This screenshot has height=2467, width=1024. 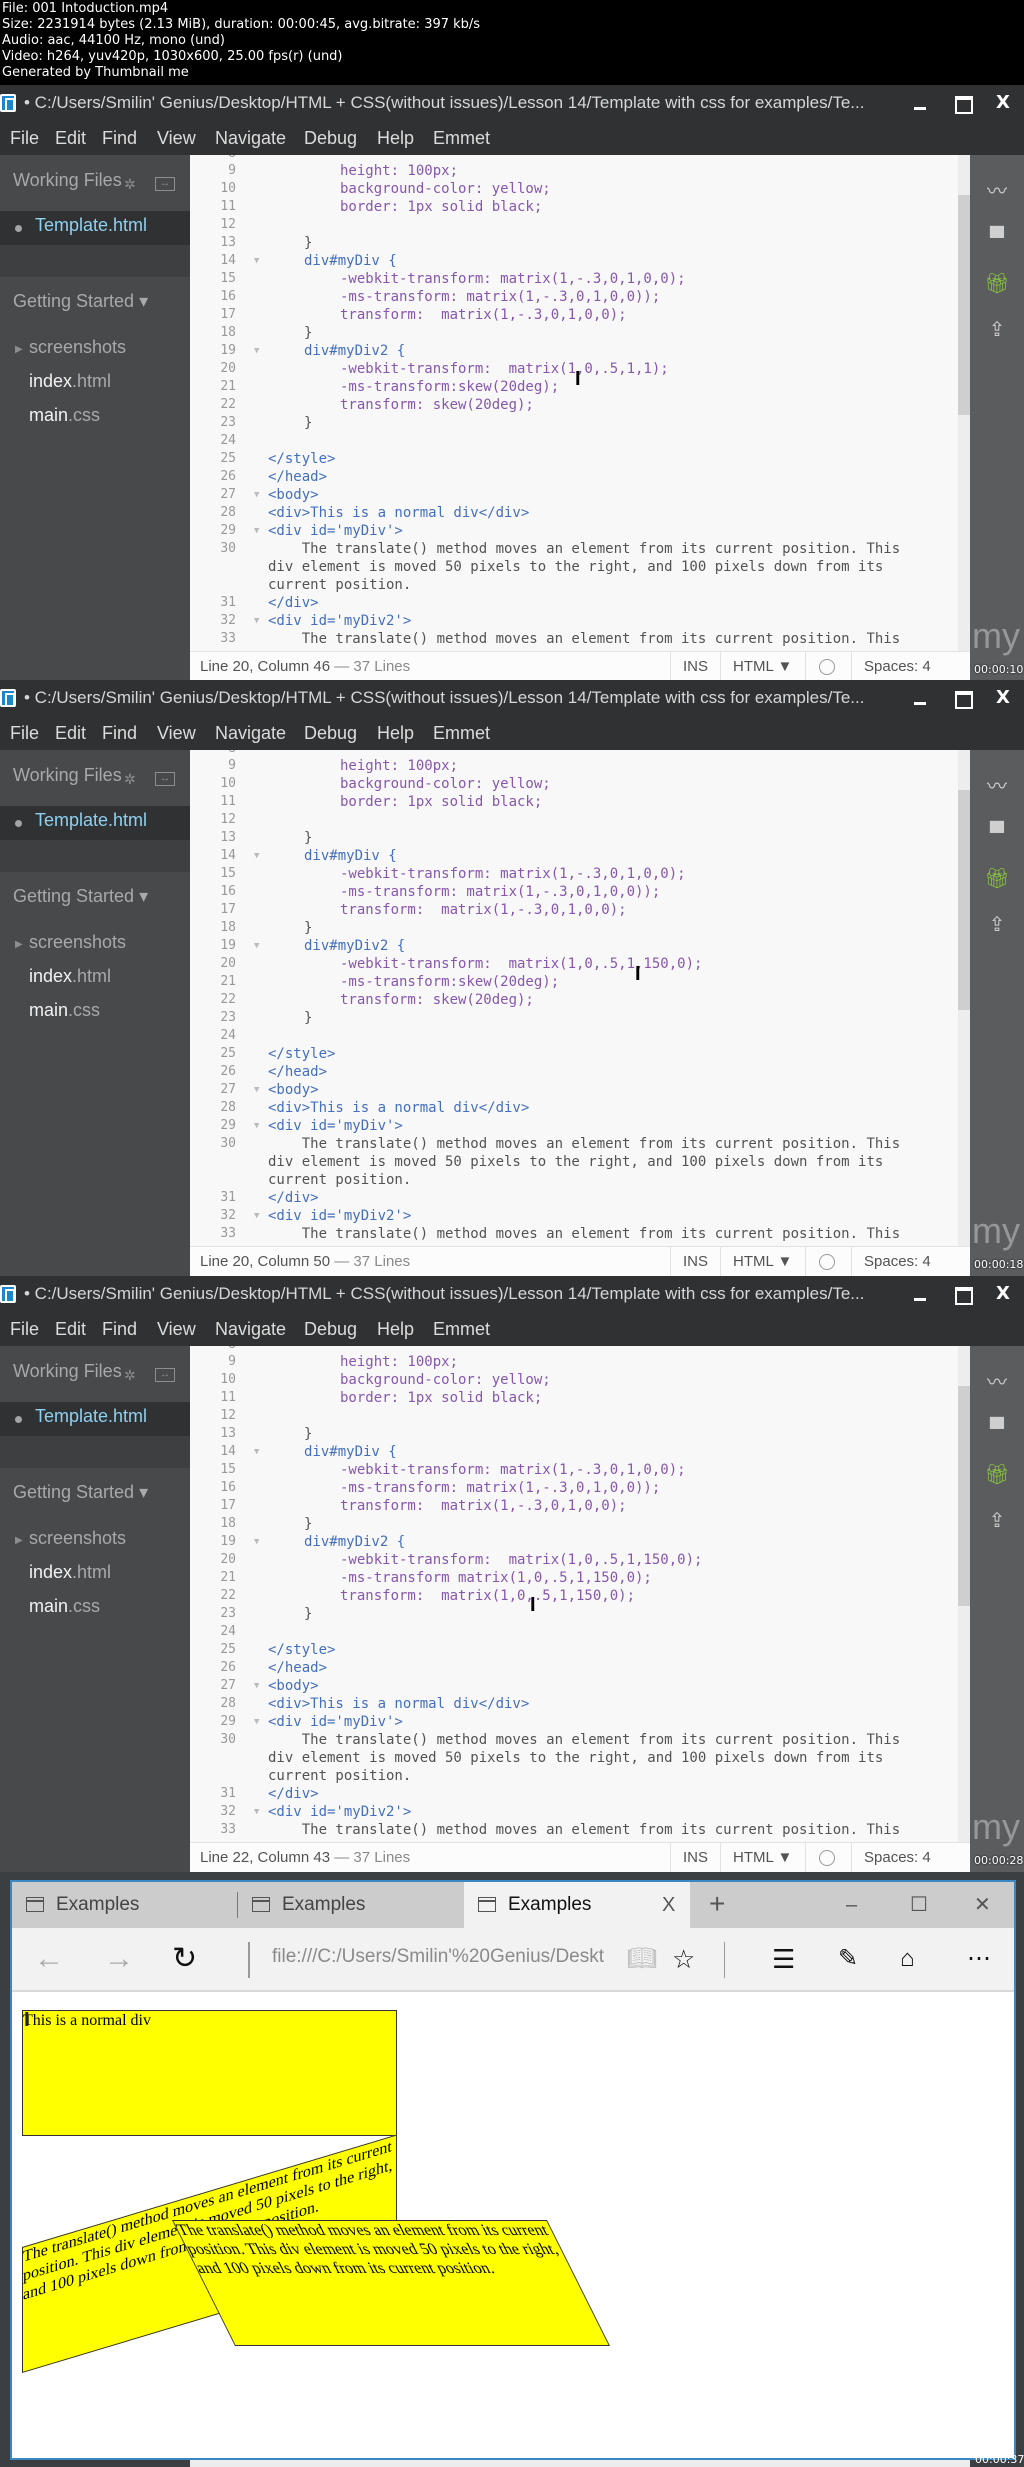 I want to click on menu-view: View, so click(x=176, y=1329).